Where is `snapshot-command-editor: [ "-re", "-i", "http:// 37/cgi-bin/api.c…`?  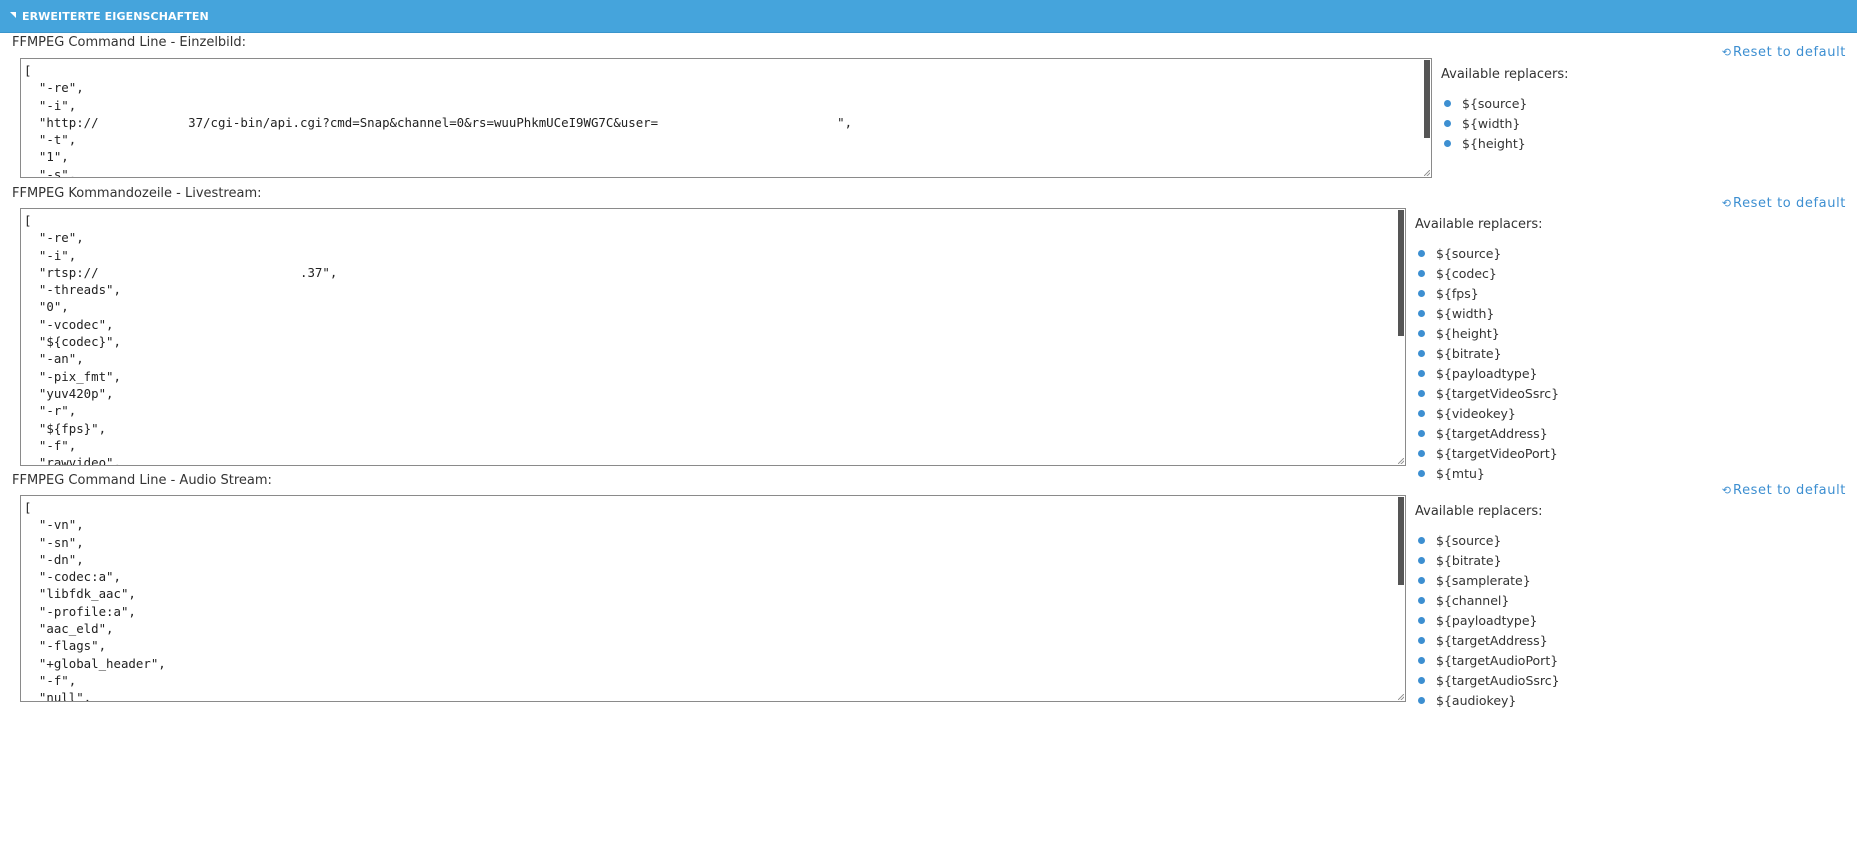 snapshot-command-editor: [ "-re", "-i", "http:// 37/cgi-bin/api.c… is located at coordinates (726, 118).